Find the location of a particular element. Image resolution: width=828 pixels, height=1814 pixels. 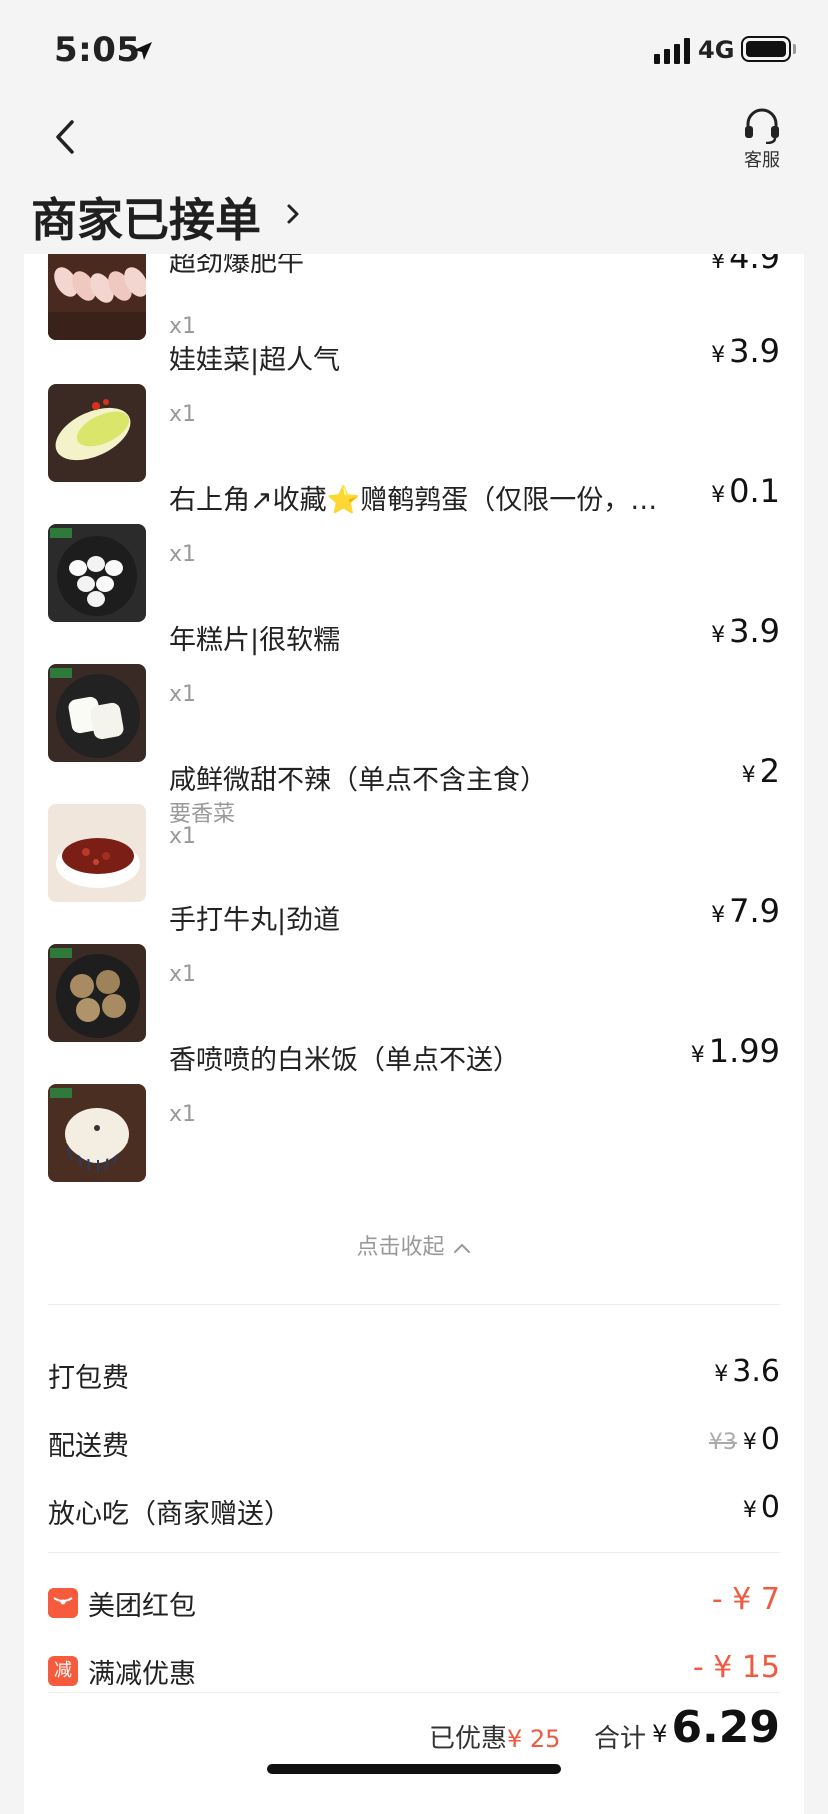

collapse-items-button: 点击收起 is located at coordinates (414, 1245).